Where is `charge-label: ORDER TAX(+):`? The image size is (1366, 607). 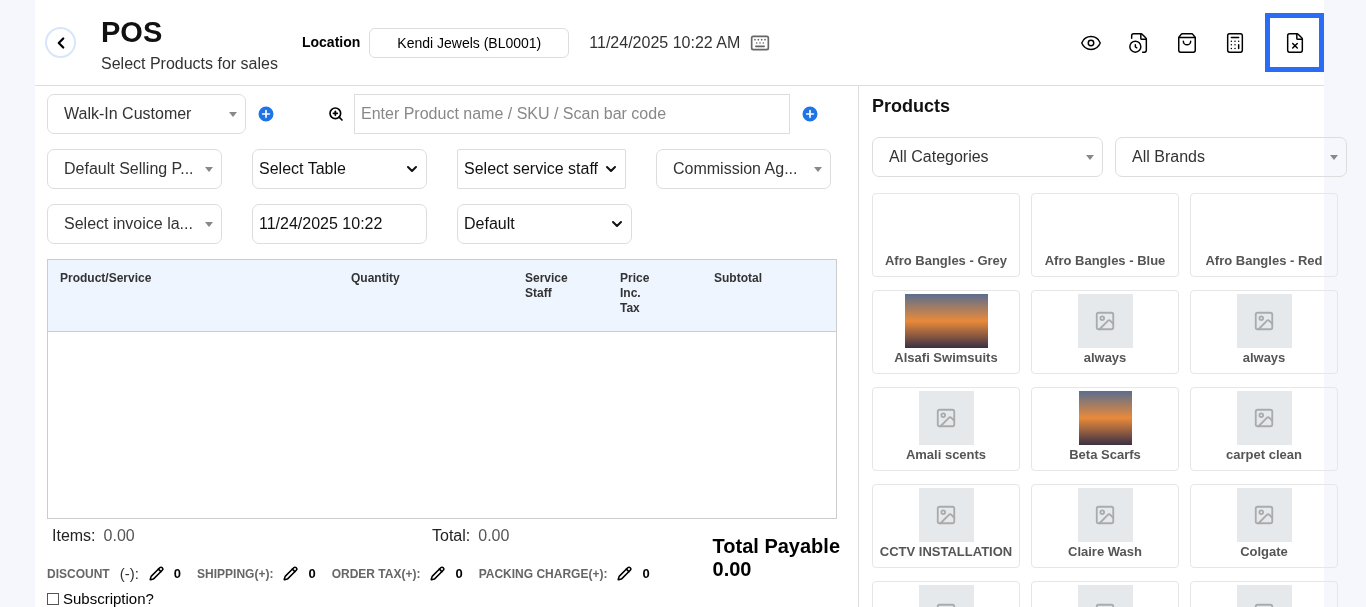
charge-label: ORDER TAX(+): is located at coordinates (376, 573).